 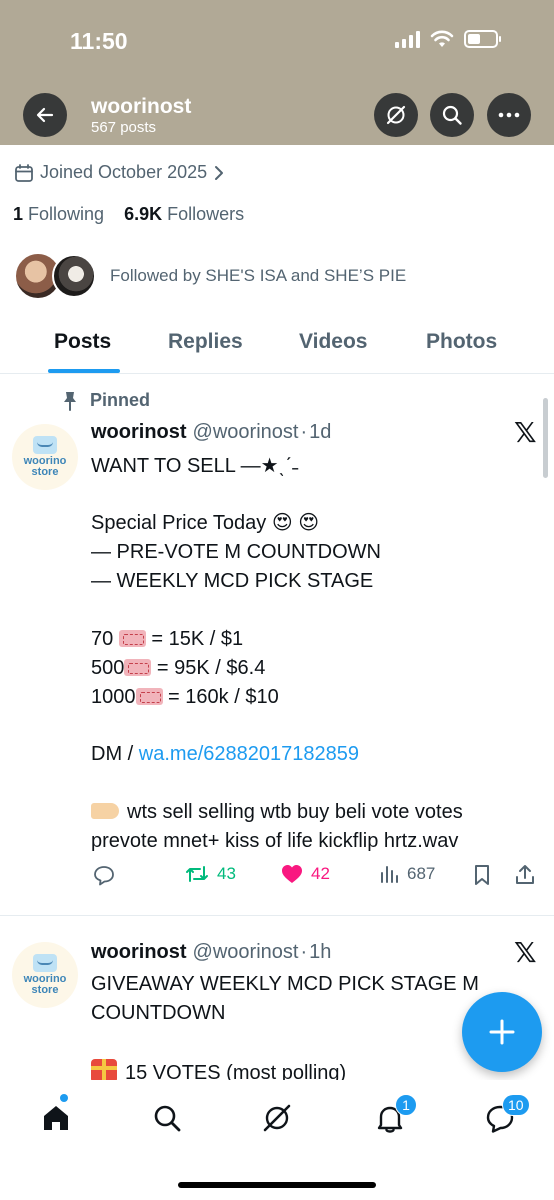 What do you see at coordinates (232, 581) in the screenshot?
I see `post-text-line: — WEEKLY MCD PICK STAGE` at bounding box center [232, 581].